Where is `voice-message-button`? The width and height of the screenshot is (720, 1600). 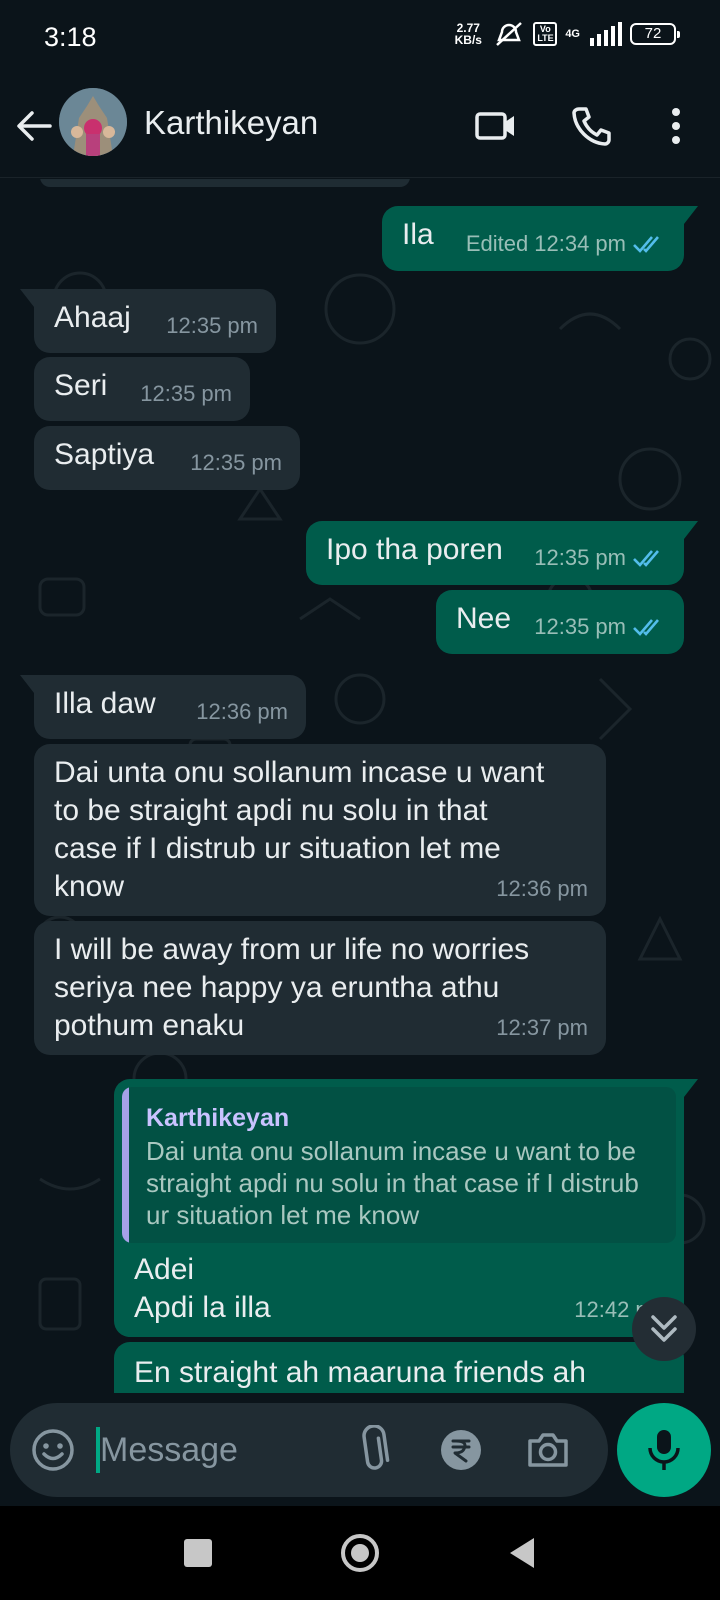 voice-message-button is located at coordinates (664, 1450).